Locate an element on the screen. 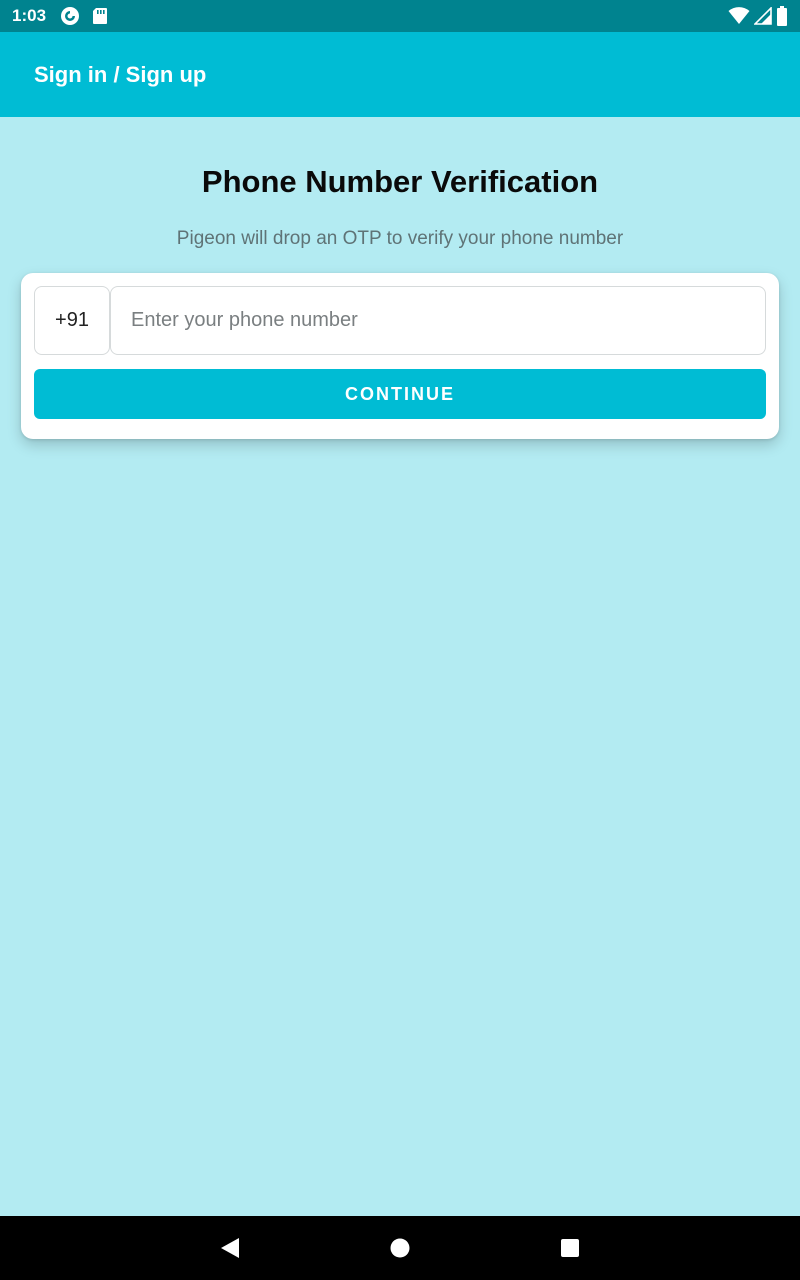 This screenshot has height=1280, width=800. recents-button is located at coordinates (570, 1248).